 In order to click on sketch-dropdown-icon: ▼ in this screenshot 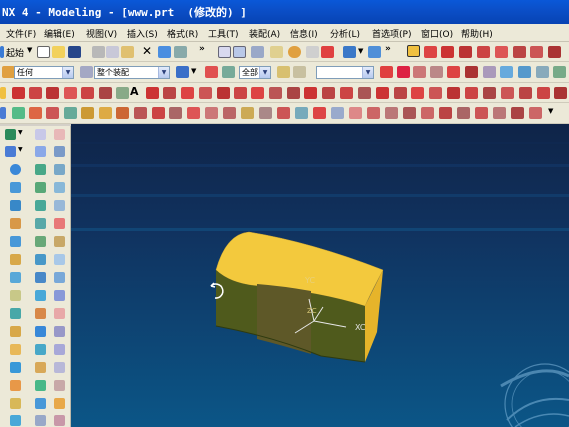, I will do `click(20, 132)`.